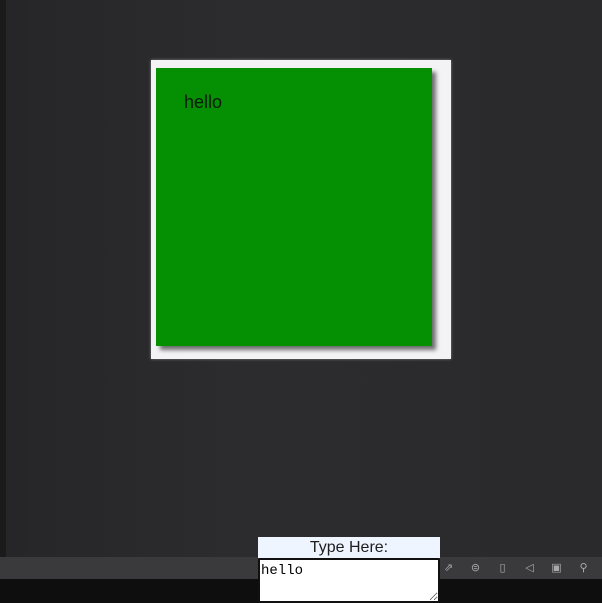 This screenshot has height=603, width=602. I want to click on notification-icon: ⇗, so click(448, 567).